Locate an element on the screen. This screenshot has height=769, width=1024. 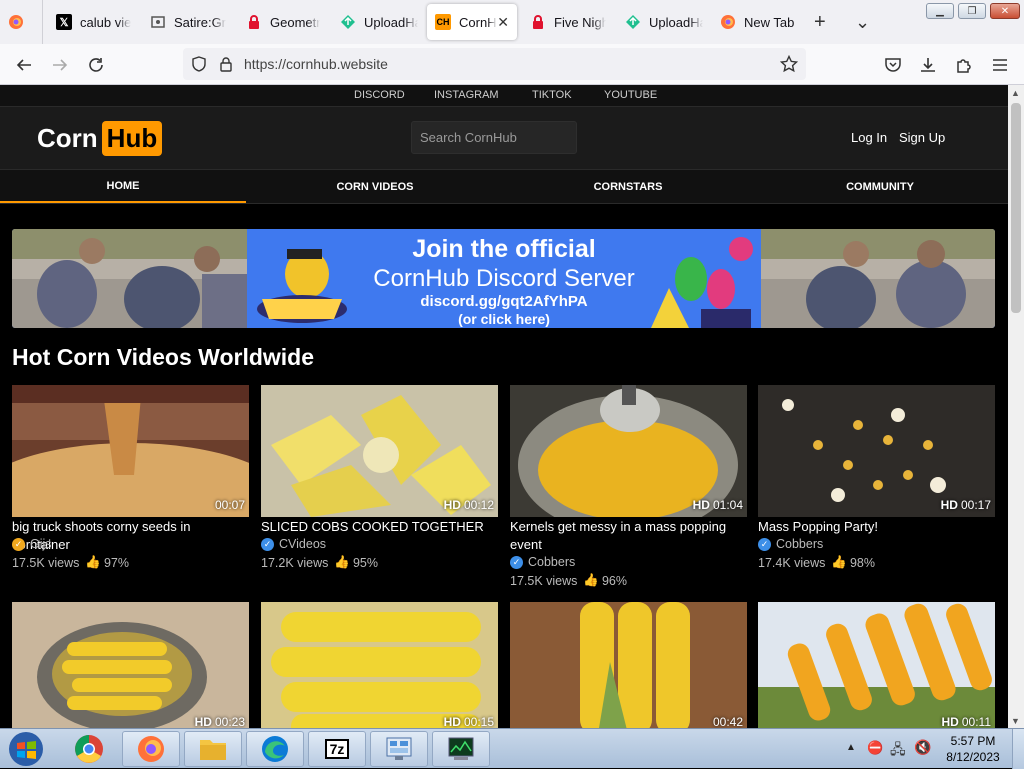
video-thumbnail: HD 00:23 is located at coordinates (130, 665).